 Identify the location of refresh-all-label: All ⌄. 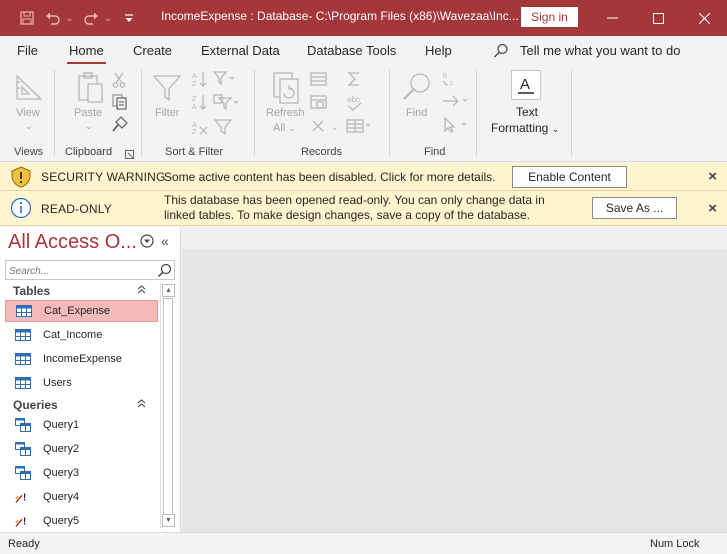
(284, 128).